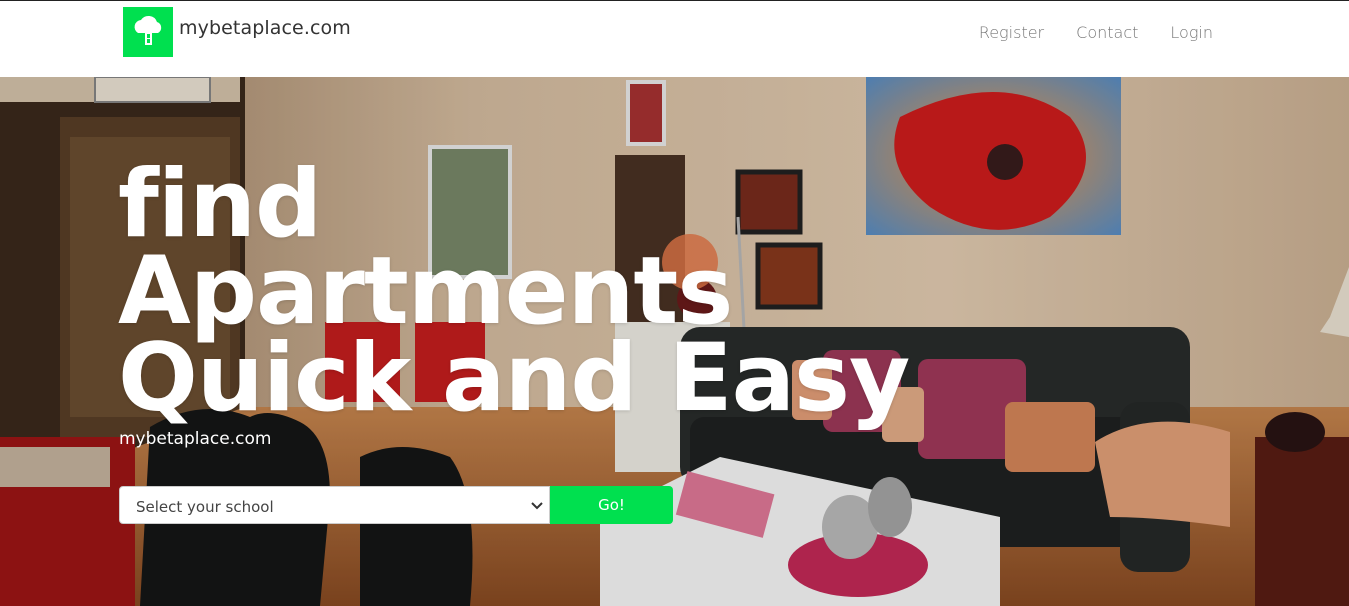 The image size is (1349, 606). Describe the element at coordinates (514, 378) in the screenshot. I see `headline-line-3: Quick and Easy` at that location.